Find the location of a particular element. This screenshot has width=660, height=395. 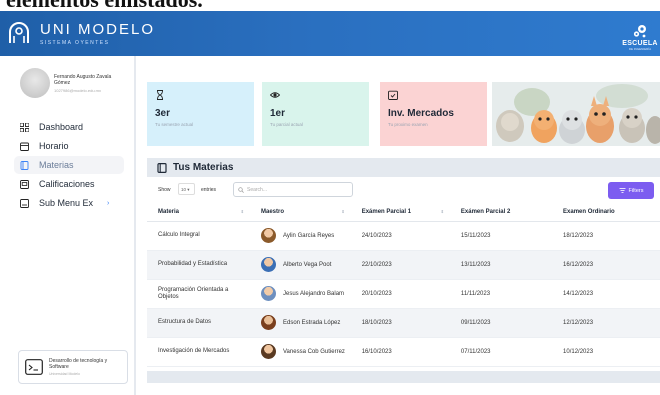

semester-value: 3er is located at coordinates (163, 113).